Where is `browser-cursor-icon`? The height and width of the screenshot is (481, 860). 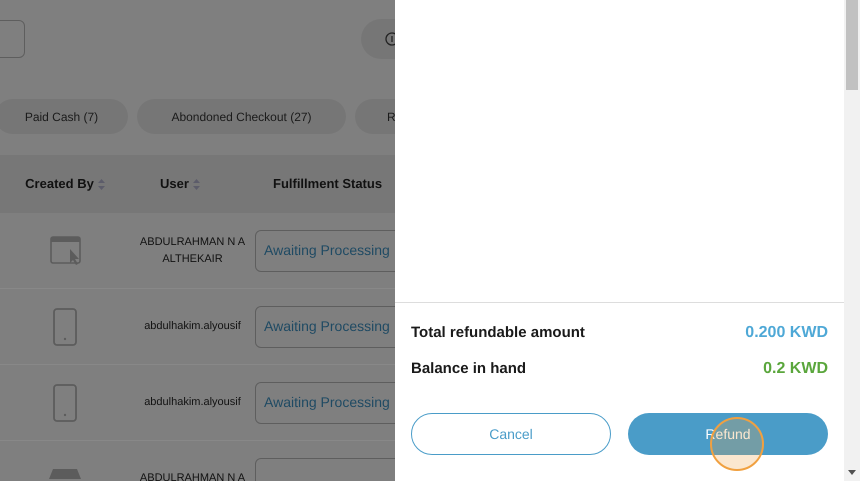 browser-cursor-icon is located at coordinates (65, 250).